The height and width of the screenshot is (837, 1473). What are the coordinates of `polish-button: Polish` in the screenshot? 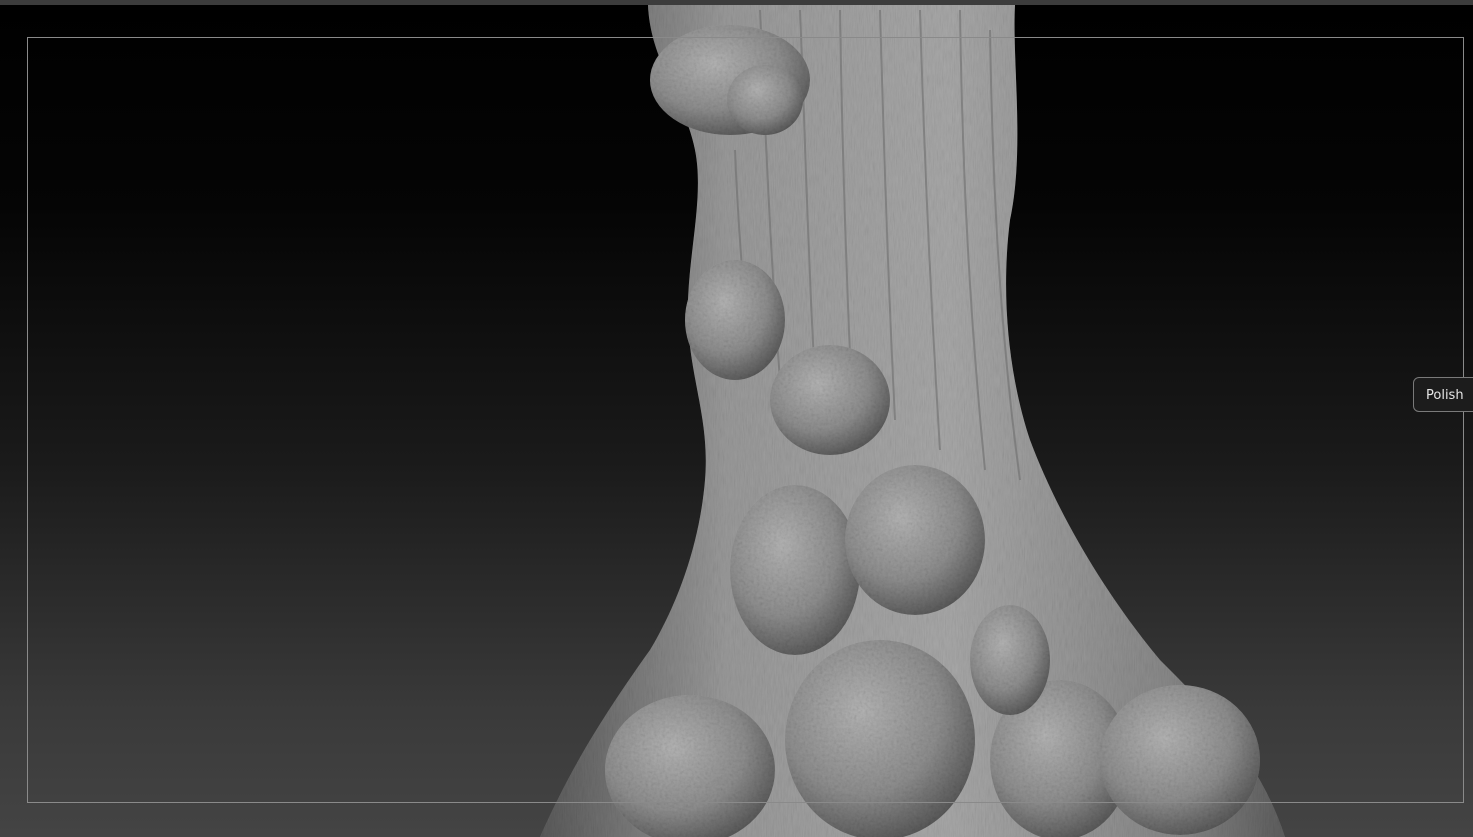 It's located at (1443, 394).